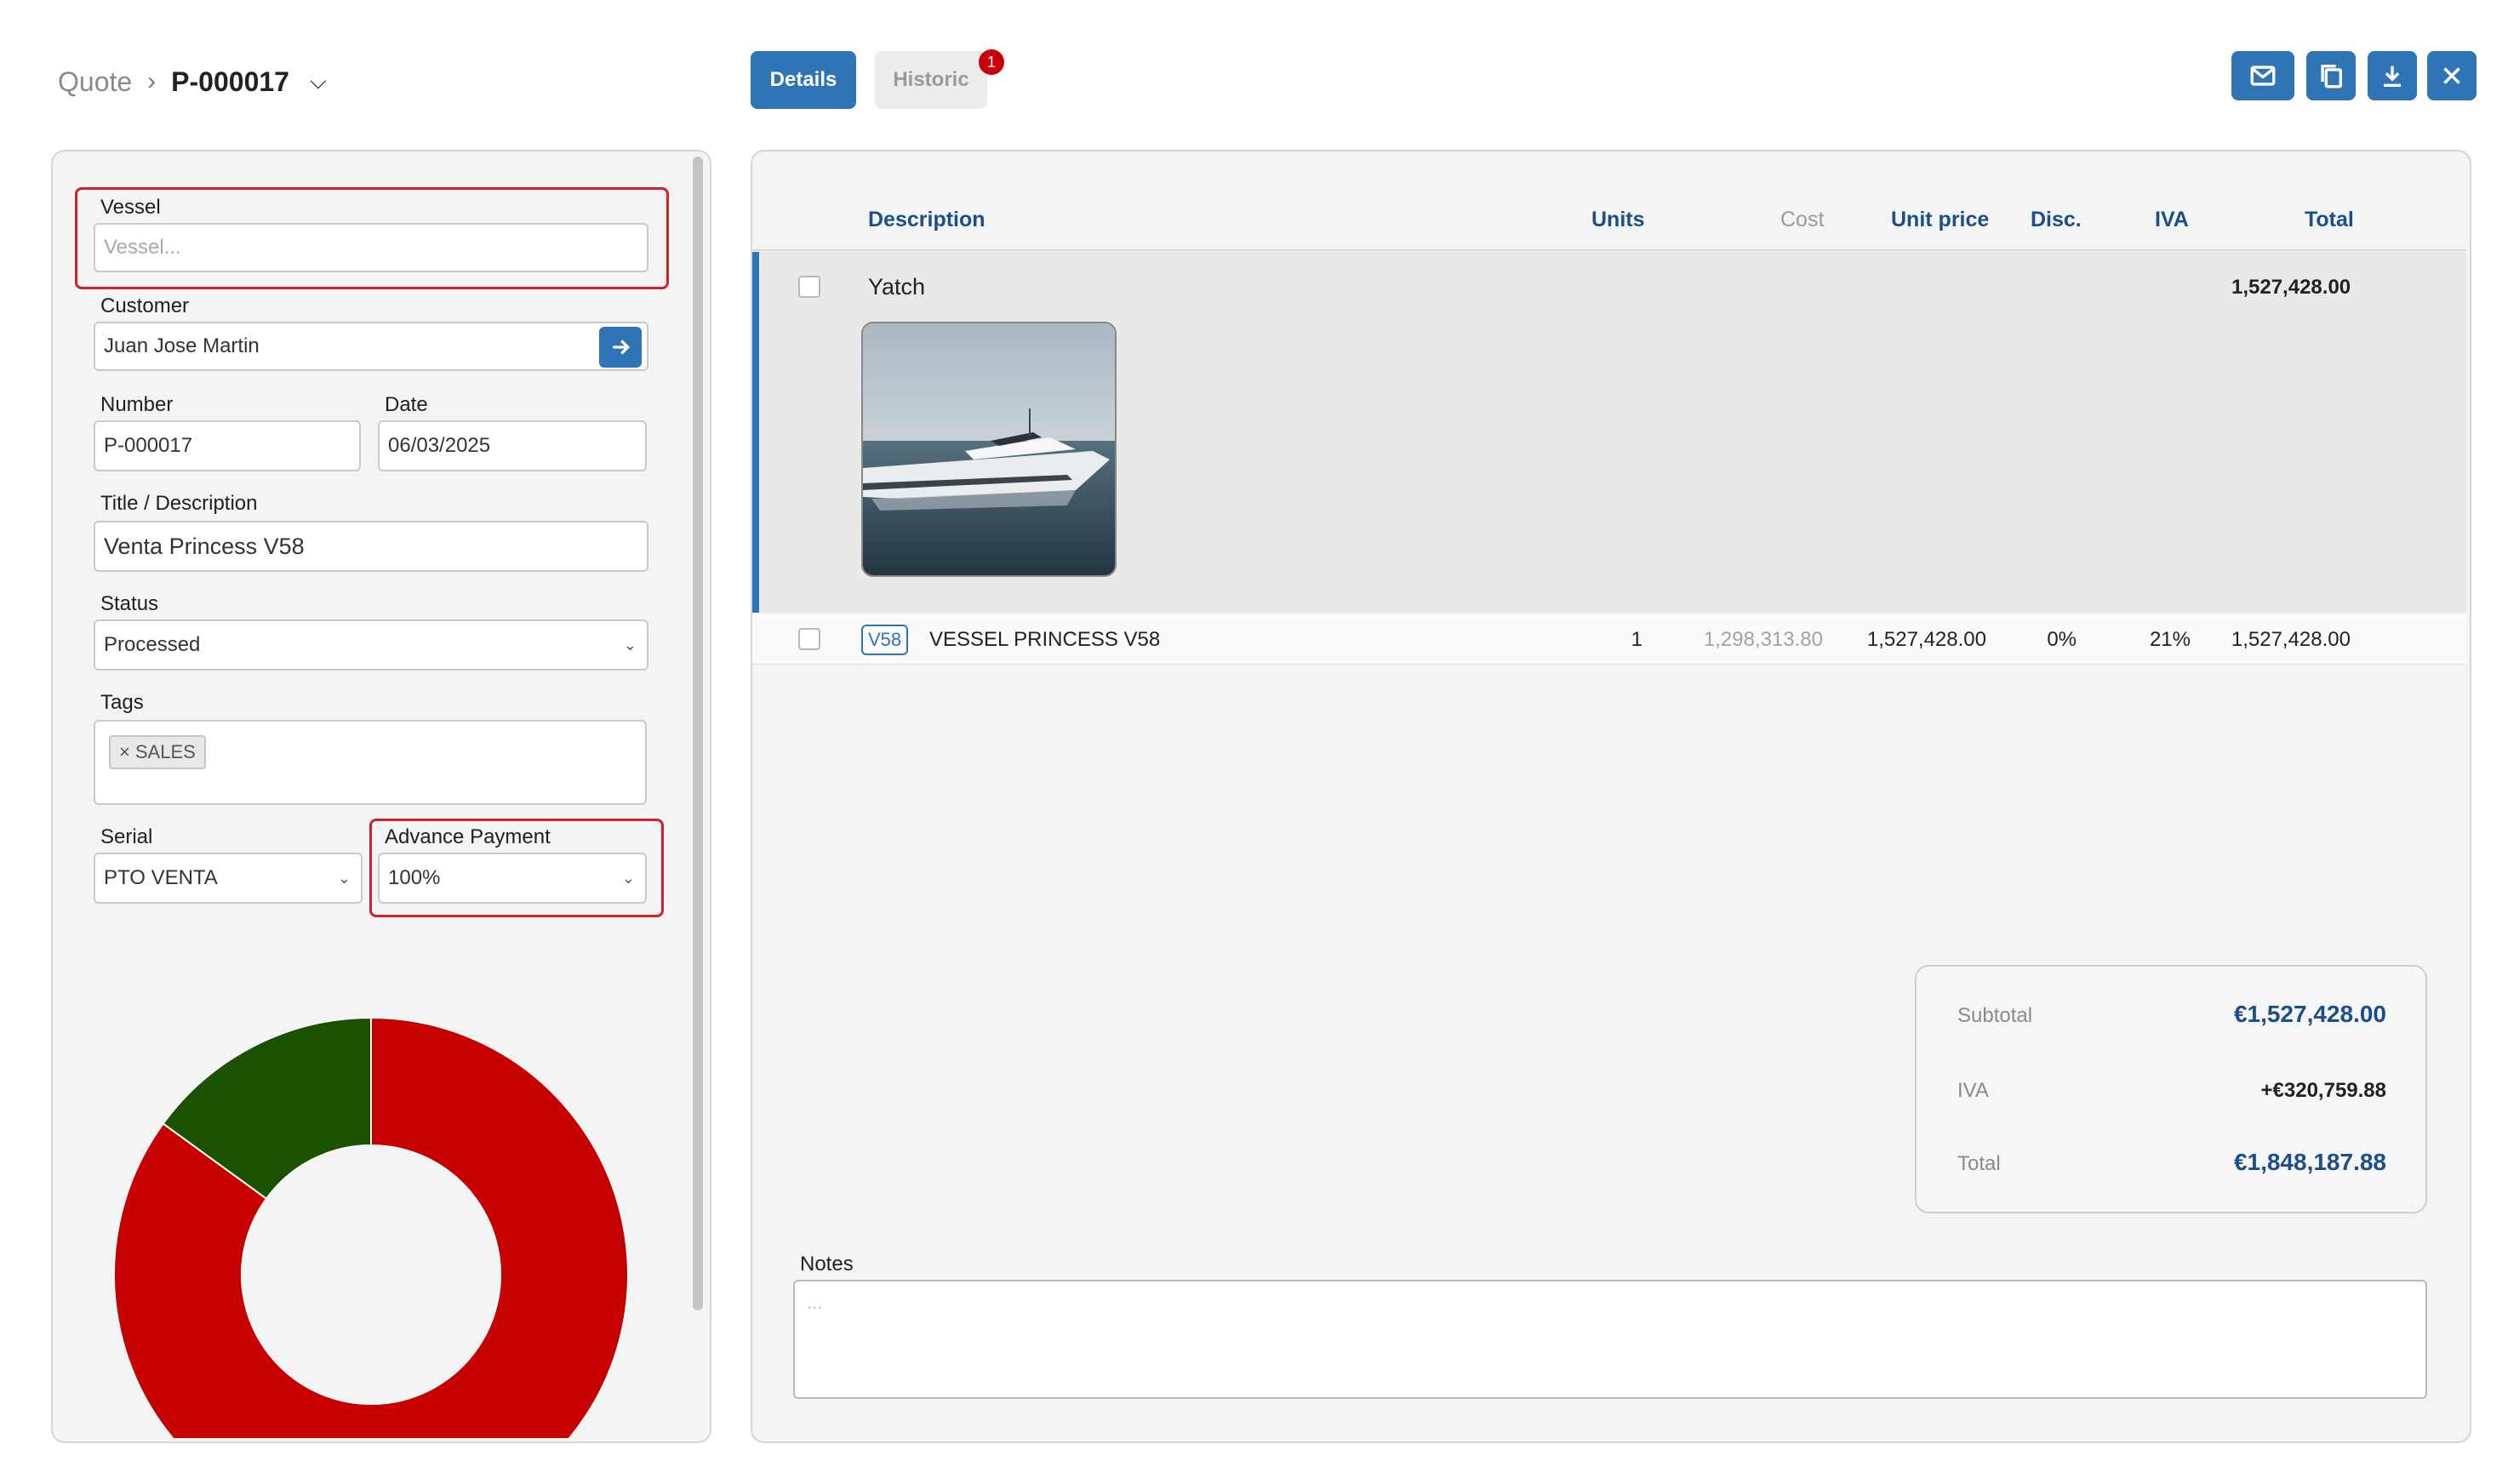 This screenshot has height=1484, width=2508. Describe the element at coordinates (885, 640) in the screenshot. I see `item-code-badge: V58` at that location.